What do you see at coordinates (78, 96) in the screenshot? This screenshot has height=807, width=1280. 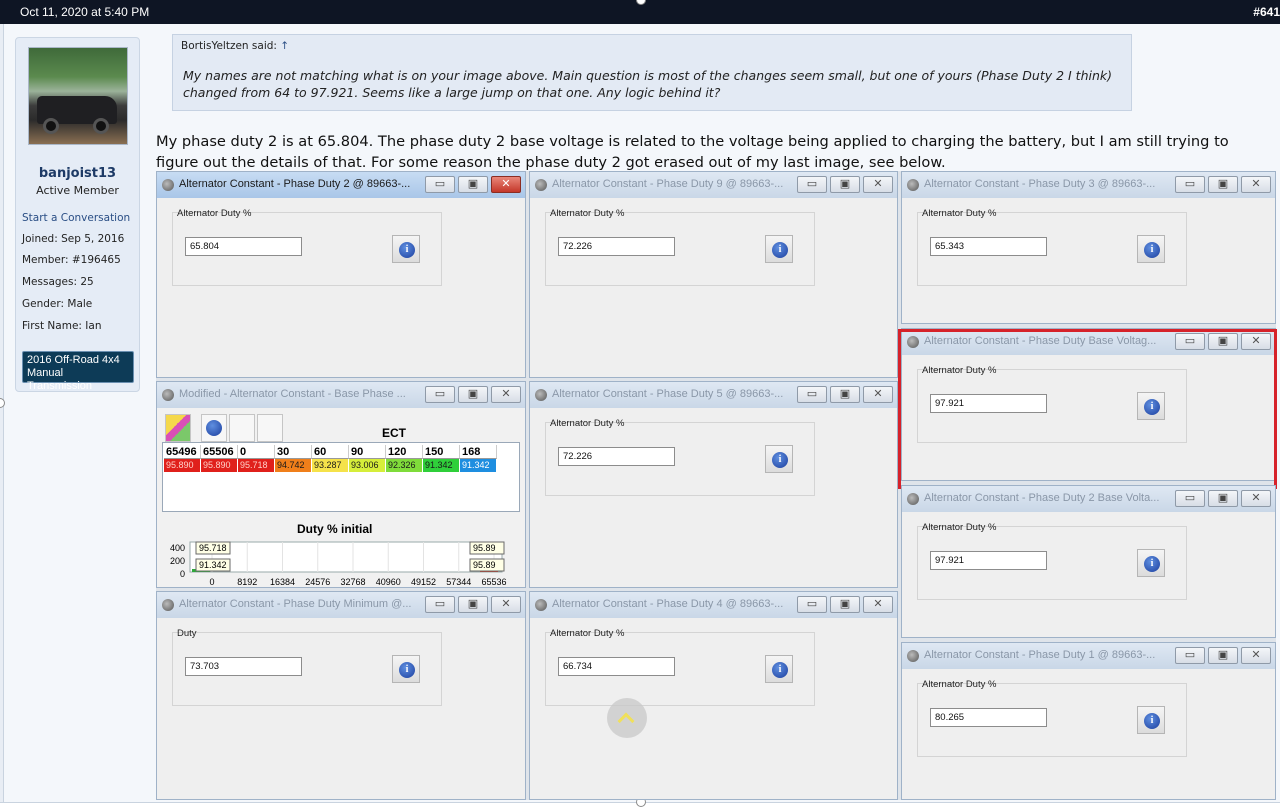 I see `avatar` at bounding box center [78, 96].